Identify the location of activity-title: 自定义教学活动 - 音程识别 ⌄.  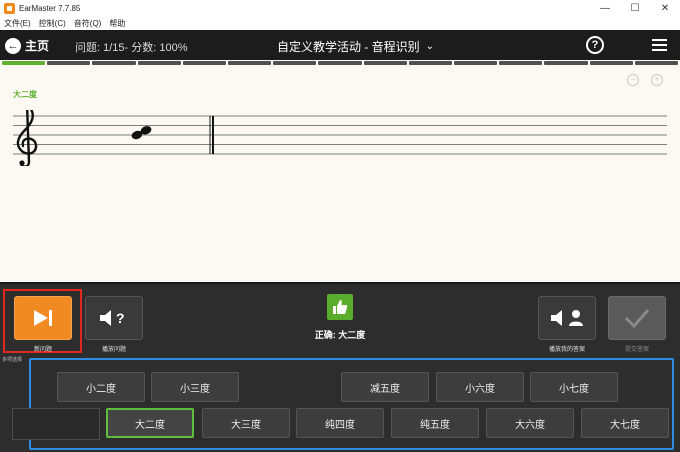
(355, 46).